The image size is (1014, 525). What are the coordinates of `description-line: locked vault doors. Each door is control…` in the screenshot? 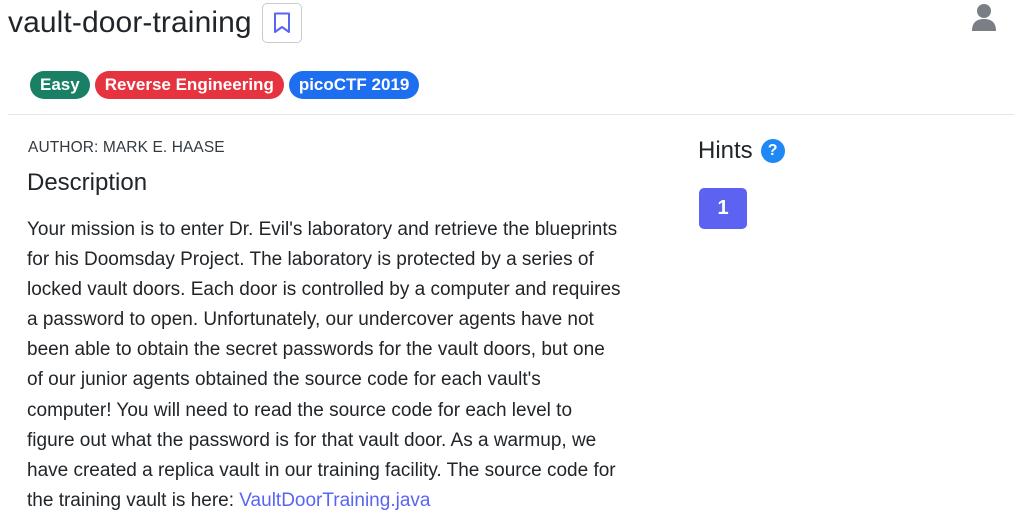 It's located at (324, 290).